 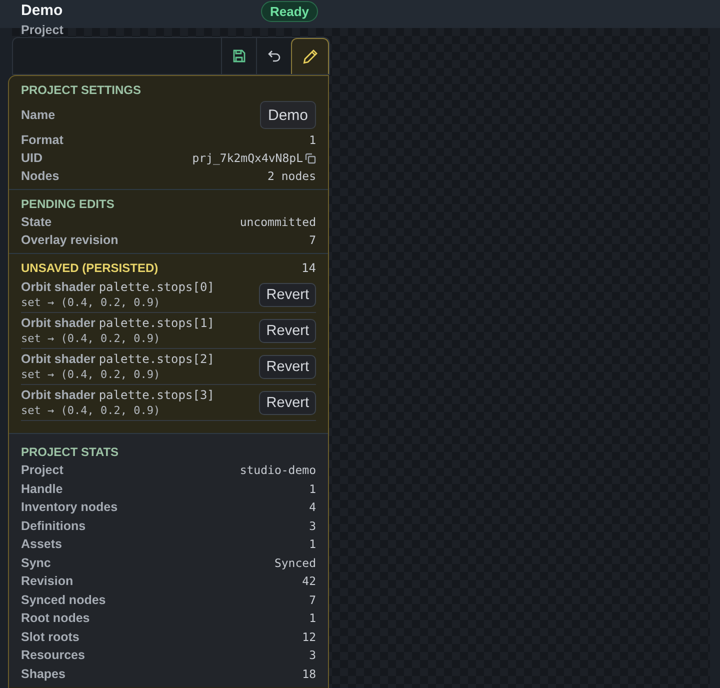 I want to click on field-label: Format, so click(x=42, y=140).